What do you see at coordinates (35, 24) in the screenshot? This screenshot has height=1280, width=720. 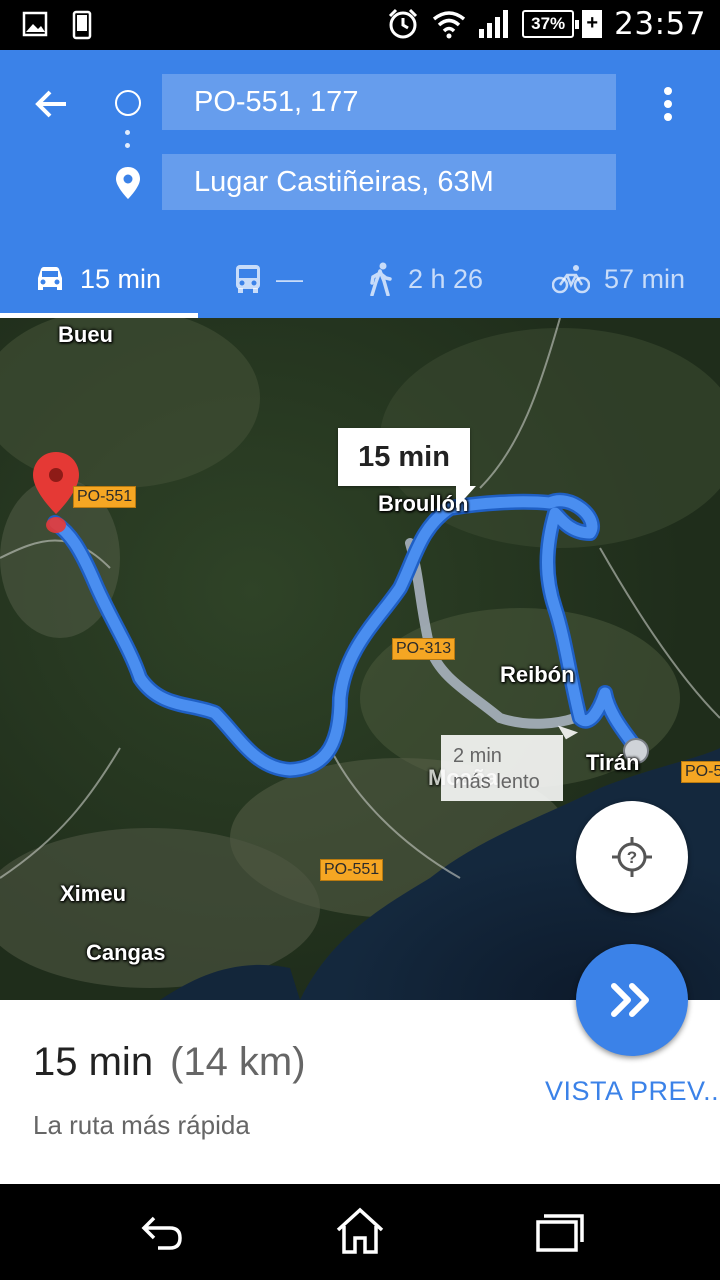 I see `image-icon` at bounding box center [35, 24].